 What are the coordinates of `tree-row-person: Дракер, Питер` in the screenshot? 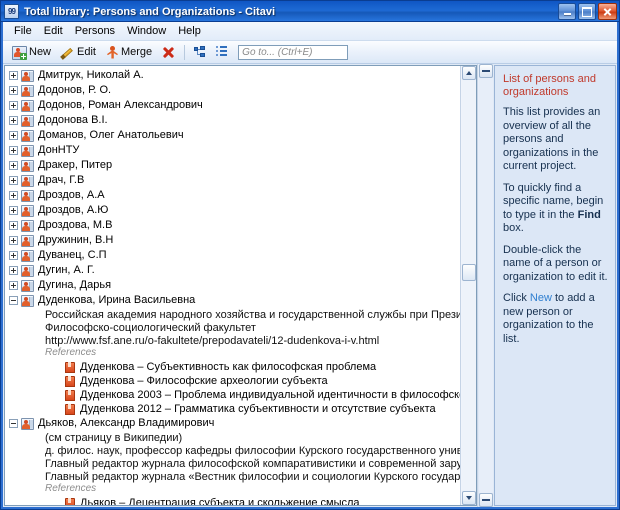 It's located at (232, 165).